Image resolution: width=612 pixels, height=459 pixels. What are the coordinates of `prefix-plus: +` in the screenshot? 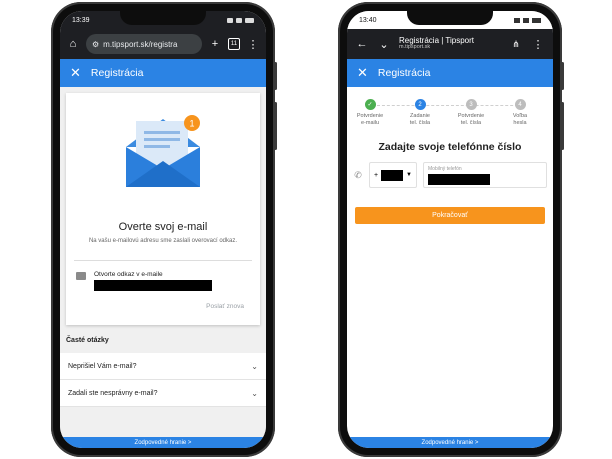 It's located at (376, 175).